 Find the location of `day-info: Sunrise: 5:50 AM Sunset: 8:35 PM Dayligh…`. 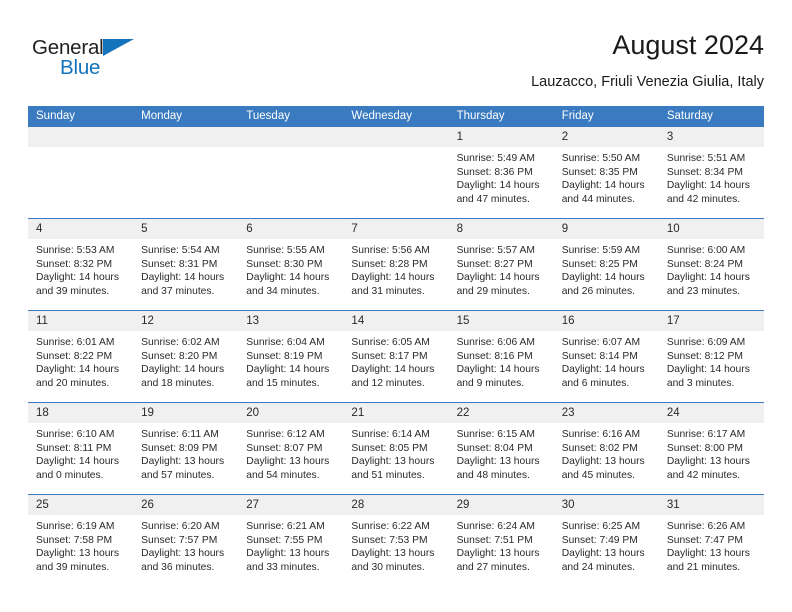

day-info: Sunrise: 5:50 AM Sunset: 8:35 PM Dayligh… is located at coordinates (606, 176).